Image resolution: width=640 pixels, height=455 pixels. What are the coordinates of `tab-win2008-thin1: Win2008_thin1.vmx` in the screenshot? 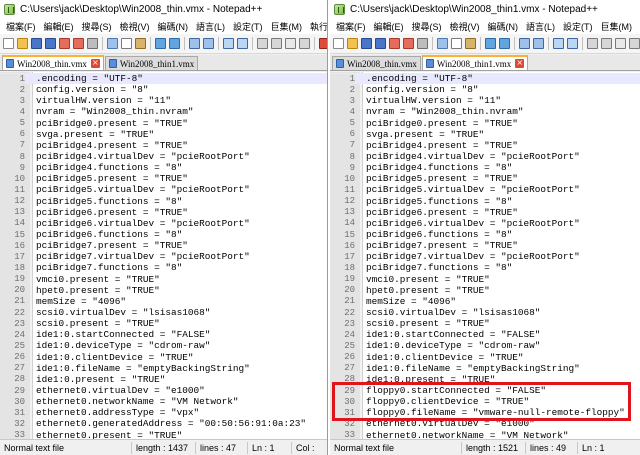 It's located at (151, 63).